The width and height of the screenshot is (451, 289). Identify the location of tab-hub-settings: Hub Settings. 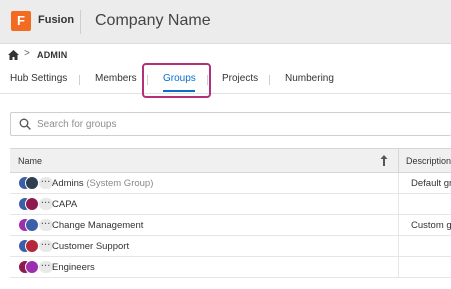
(38, 78).